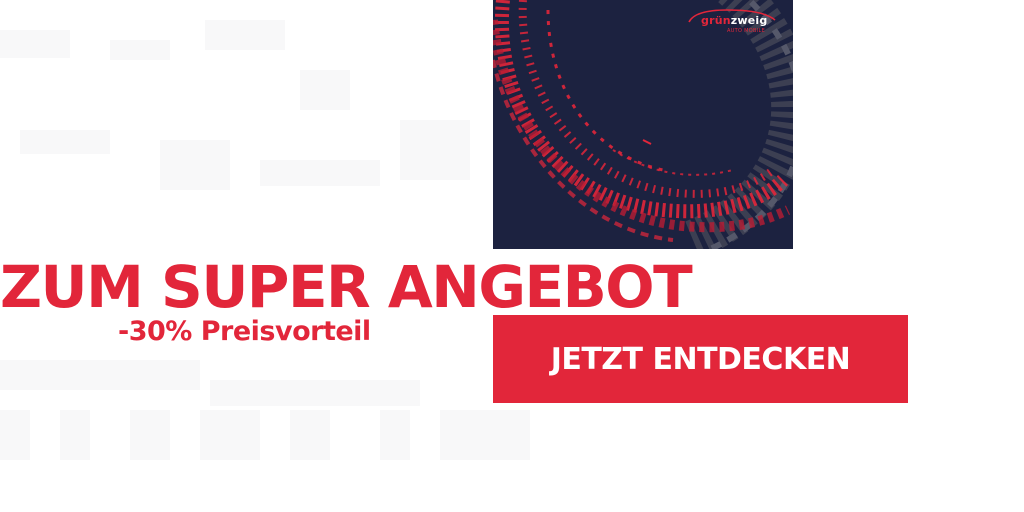 Image resolution: width=1024 pixels, height=512 pixels. I want to click on tire-track-graphic, so click(643, 124).